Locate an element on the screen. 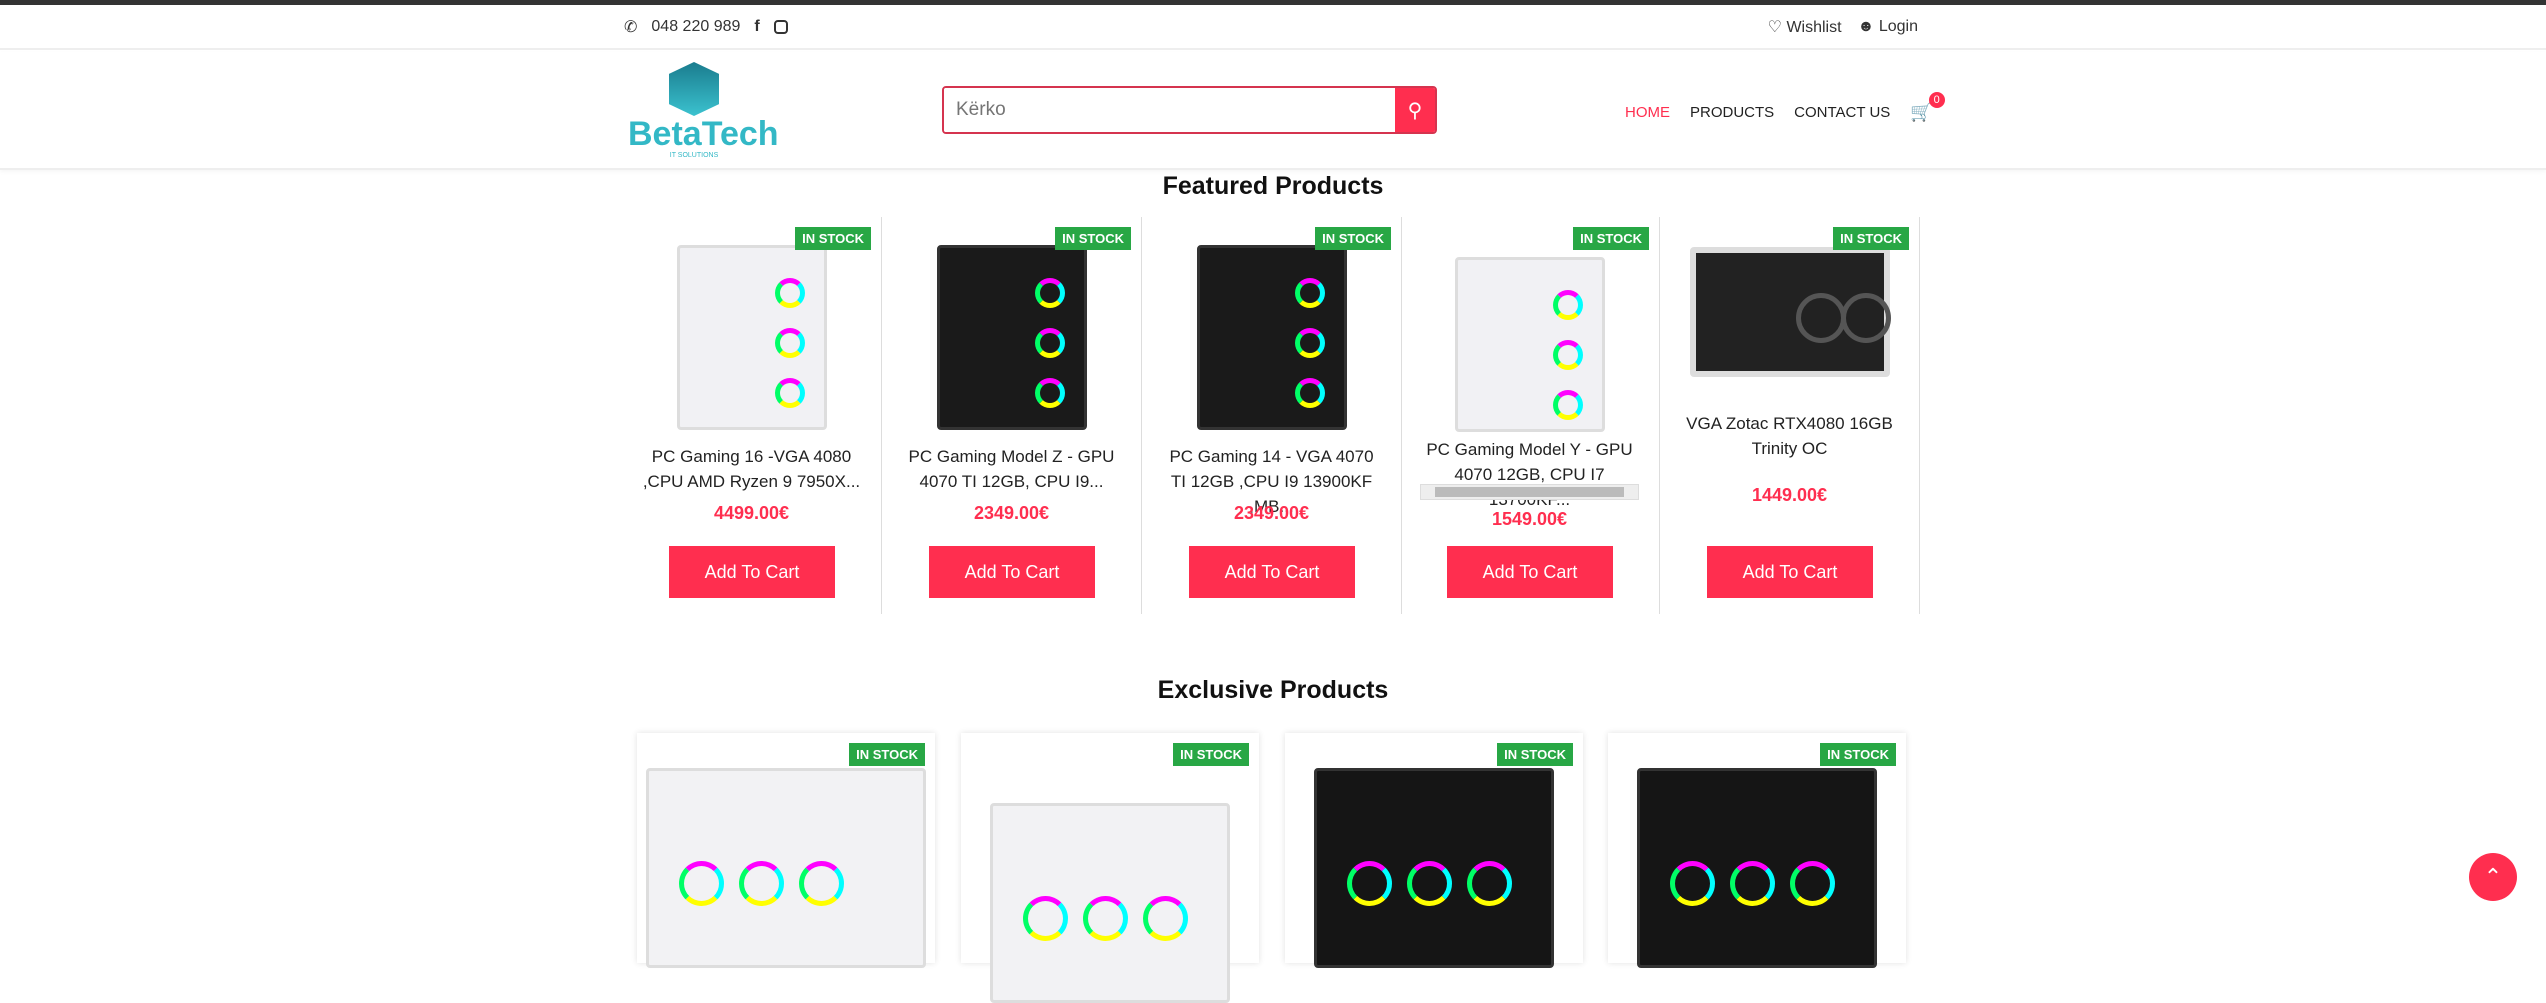  logo: BetaTech IT SOLUTIONS is located at coordinates (703, 110).